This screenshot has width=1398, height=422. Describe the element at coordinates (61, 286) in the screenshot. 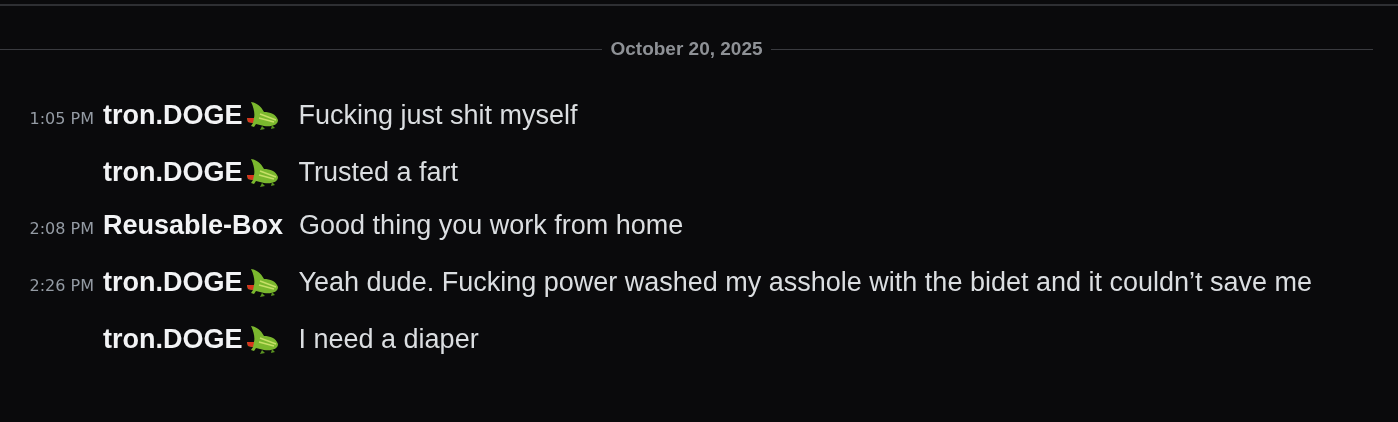

I see `message-timestamp: 2:26 PM` at that location.